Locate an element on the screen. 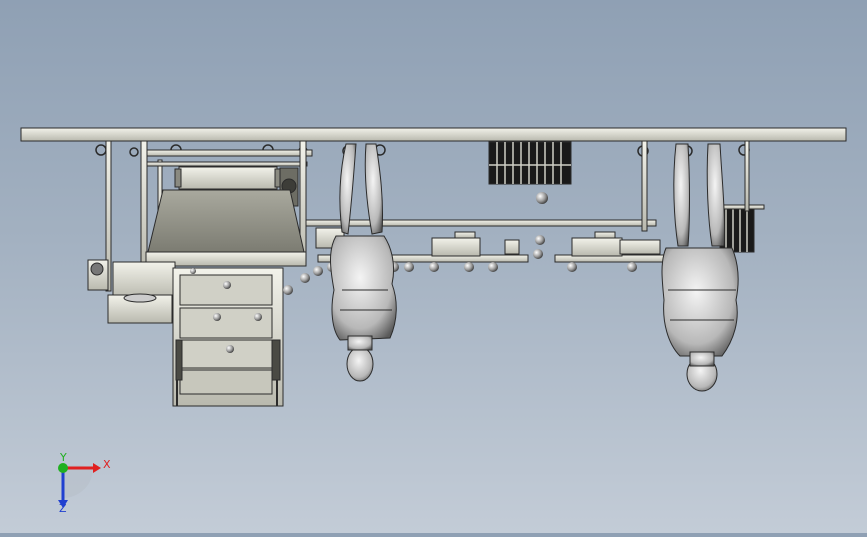  z-axis-label: Z is located at coordinates (63, 508).